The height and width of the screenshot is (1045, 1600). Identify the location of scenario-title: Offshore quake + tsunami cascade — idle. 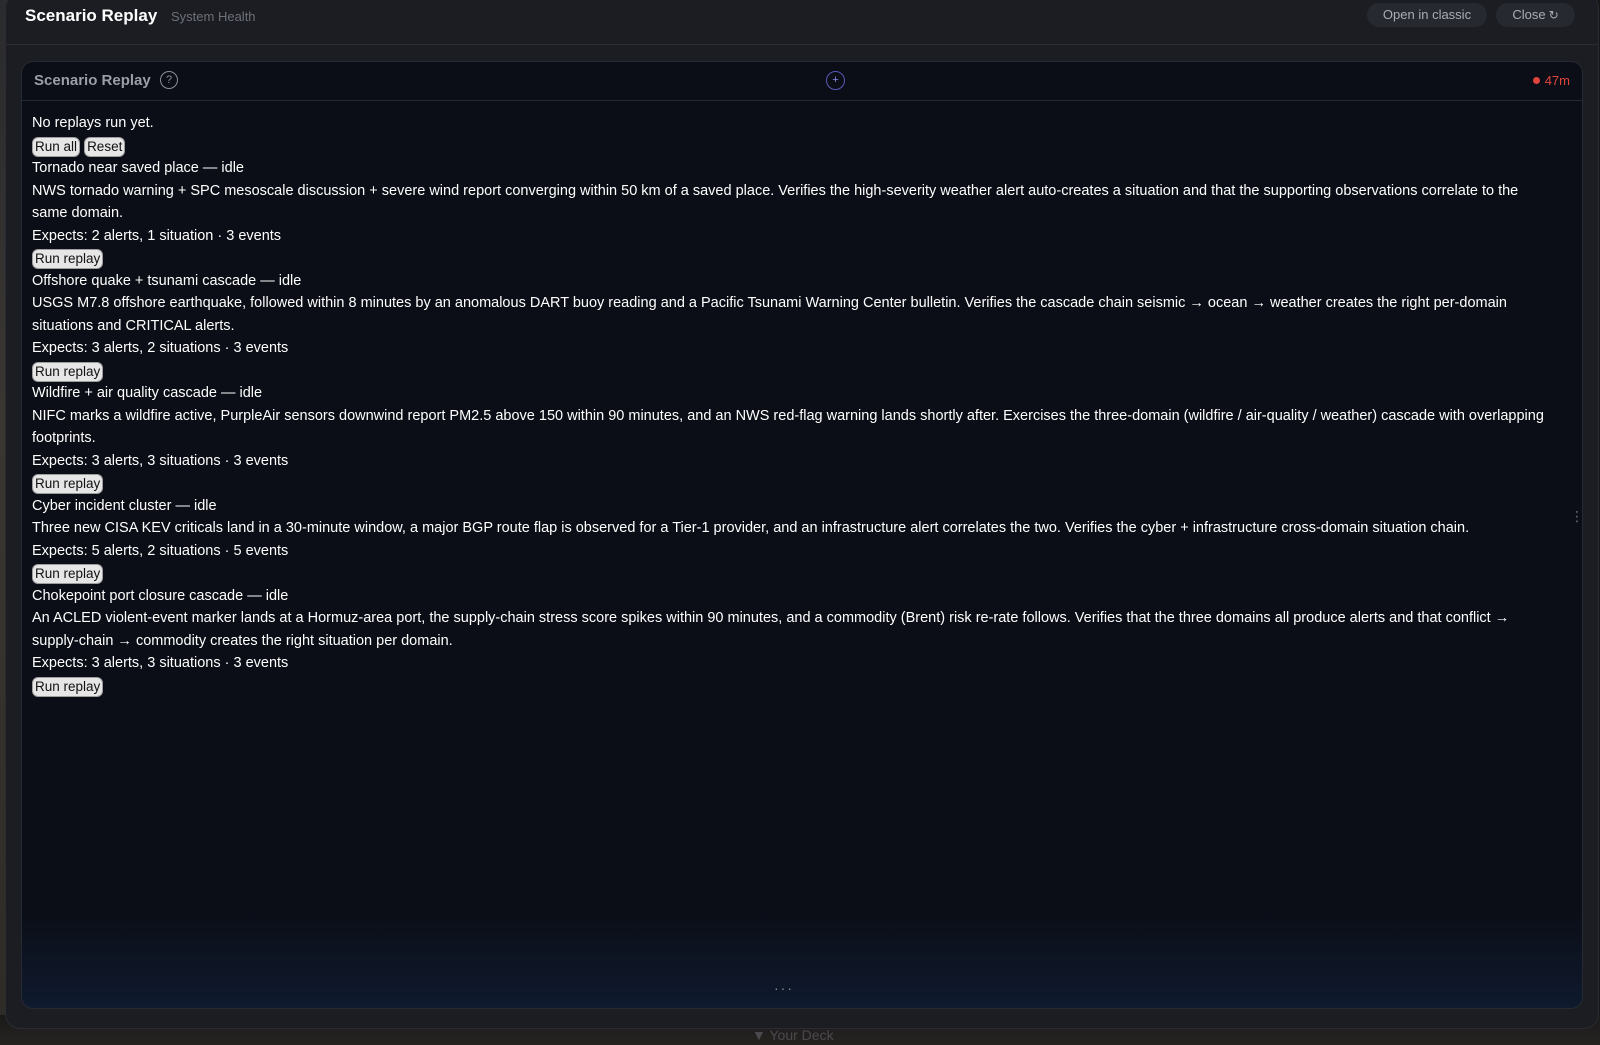
(167, 280).